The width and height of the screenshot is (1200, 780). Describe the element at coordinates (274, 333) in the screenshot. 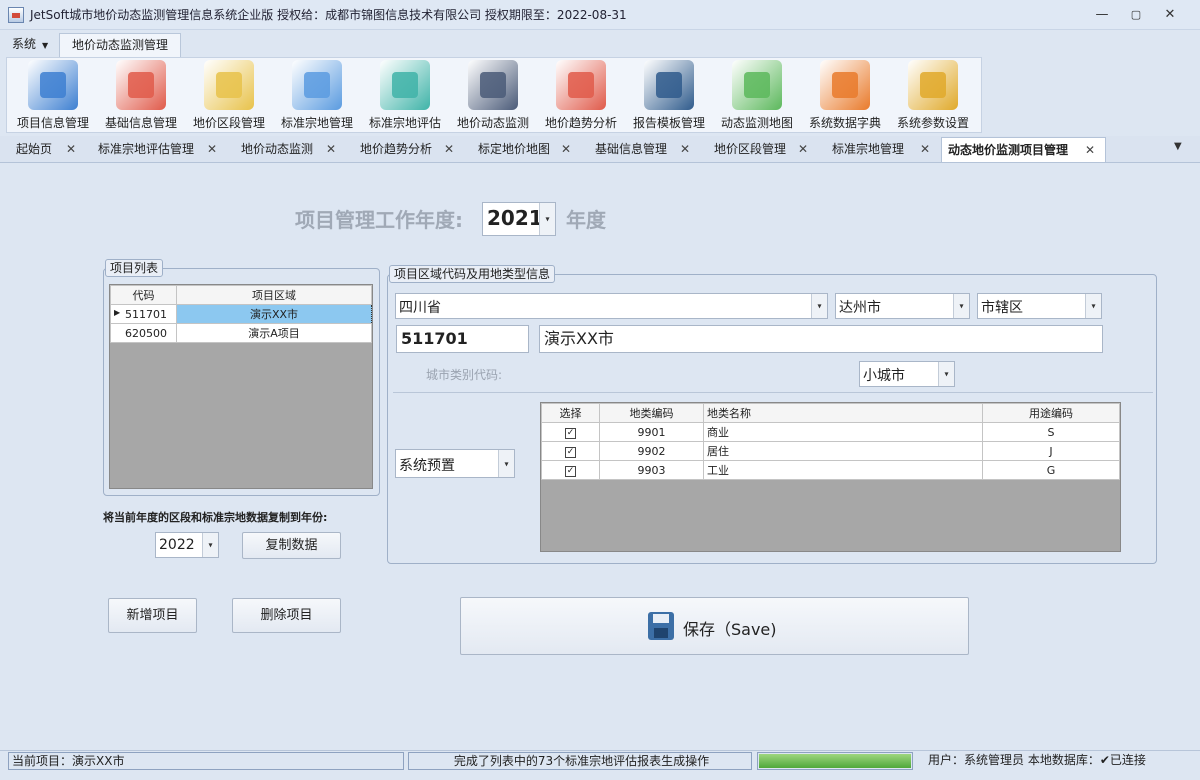

I see `project-region: 演示A项目` at that location.